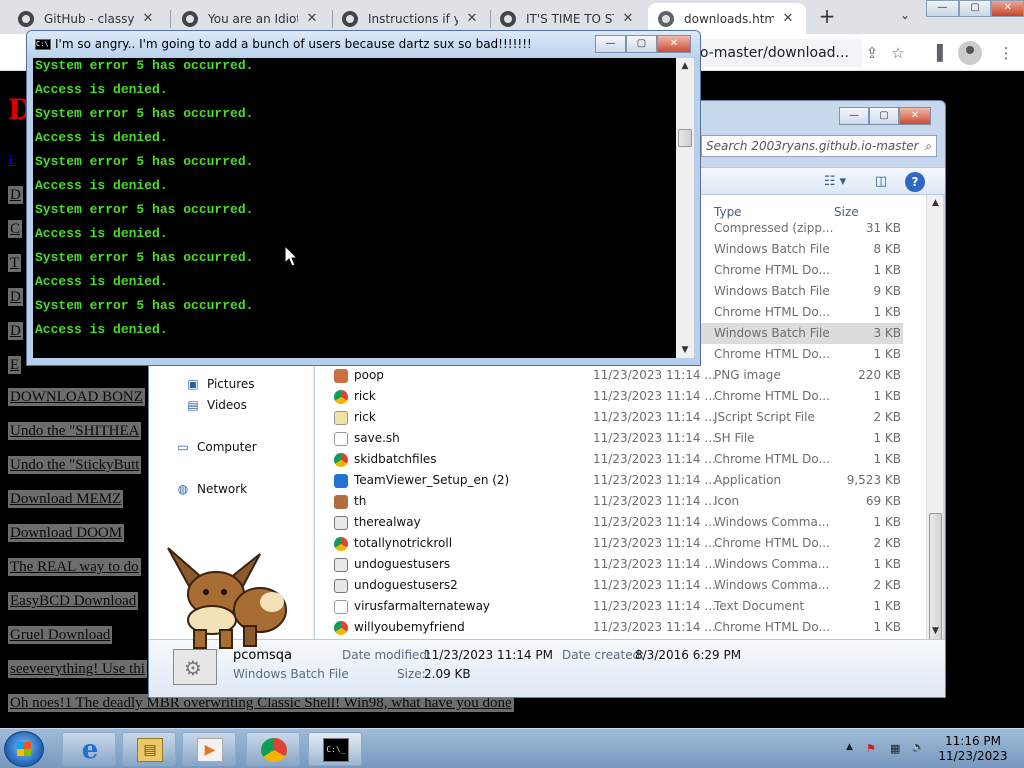  I want to click on download-link: EasyBCD Download, so click(73, 601).